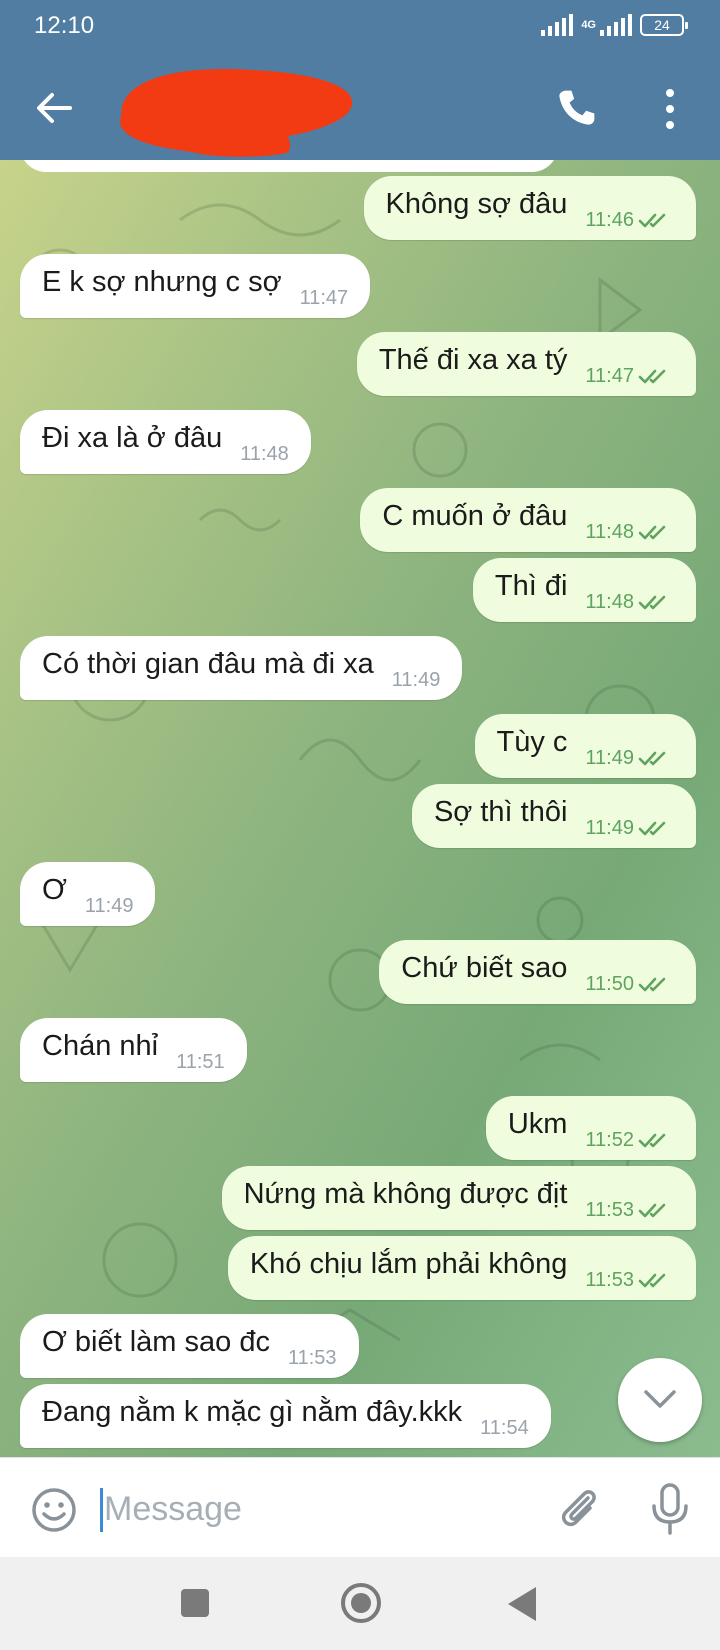 This screenshot has height=1650, width=720. What do you see at coordinates (252, 1411) in the screenshot?
I see `message-text: Đang nằm k mặc gì nằm đây.kkk` at bounding box center [252, 1411].